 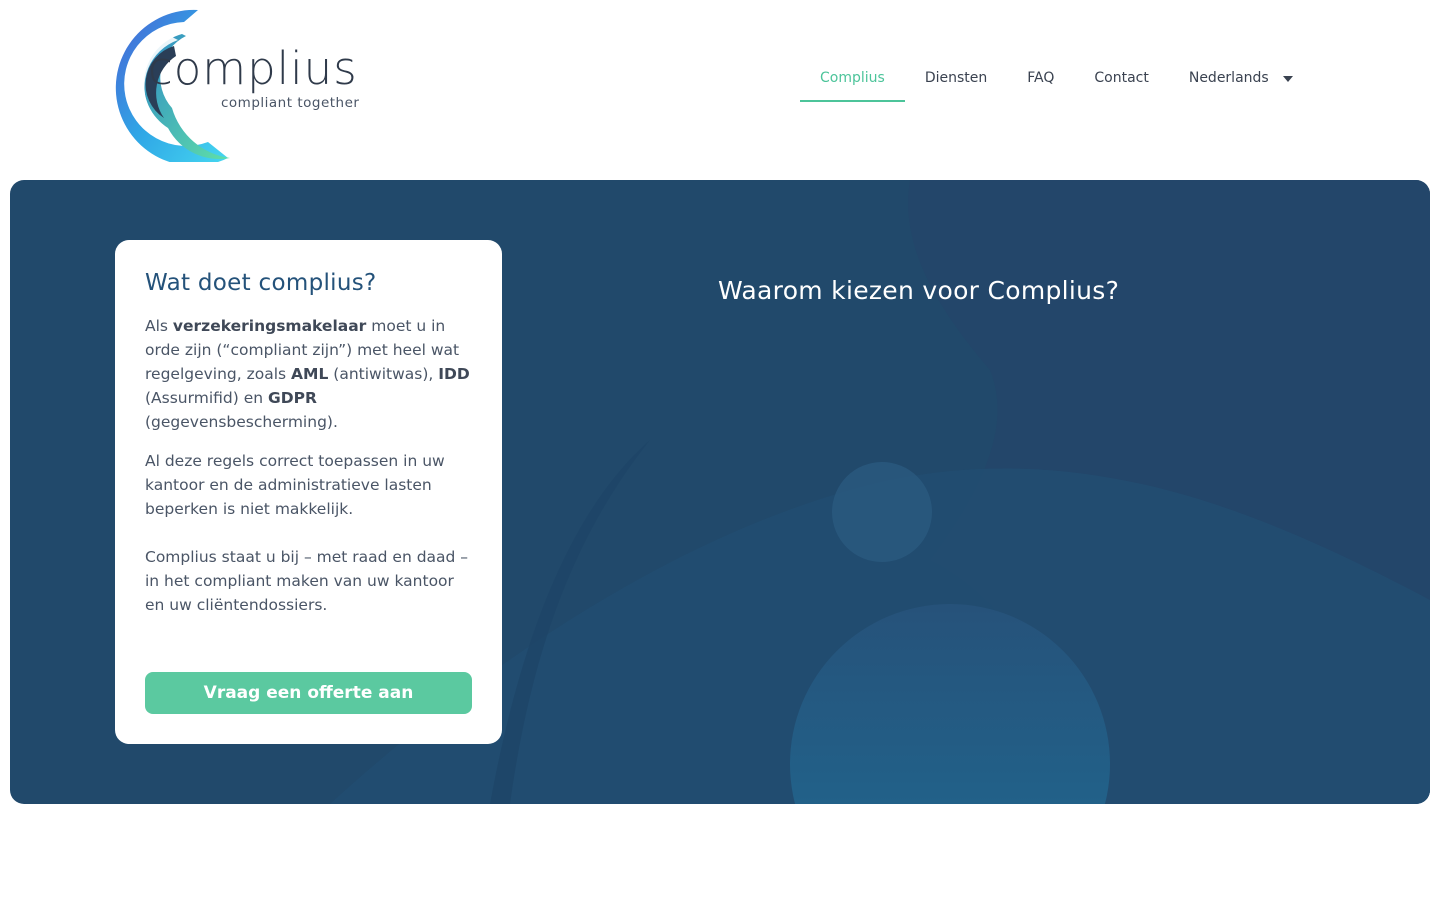 I want to click on hero-heading: Waarom kiezen voor Complius?, so click(x=919, y=290).